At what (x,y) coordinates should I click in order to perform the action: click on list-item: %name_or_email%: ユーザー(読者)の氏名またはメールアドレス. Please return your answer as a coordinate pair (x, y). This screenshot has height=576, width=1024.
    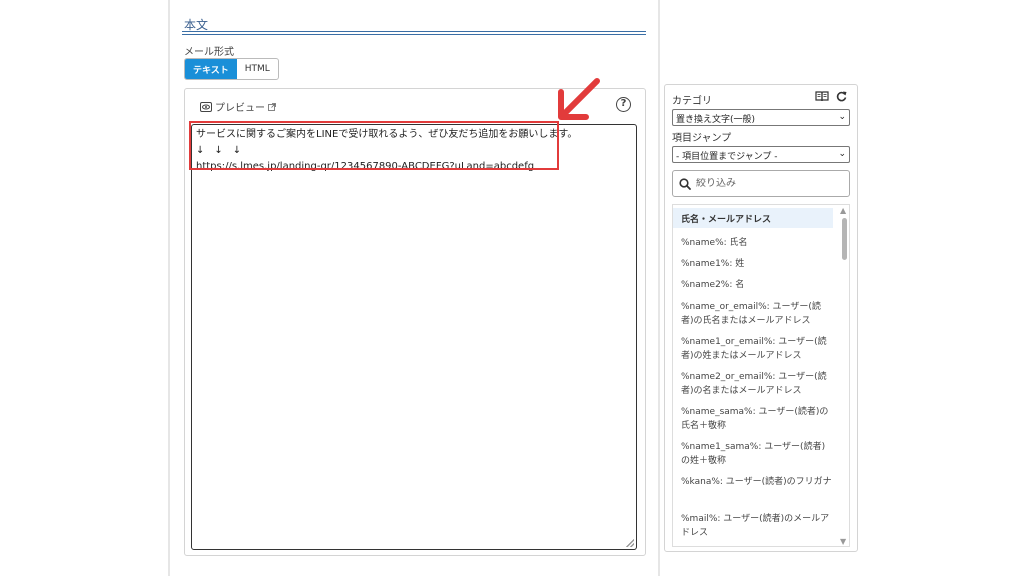
    Looking at the image, I should click on (757, 314).